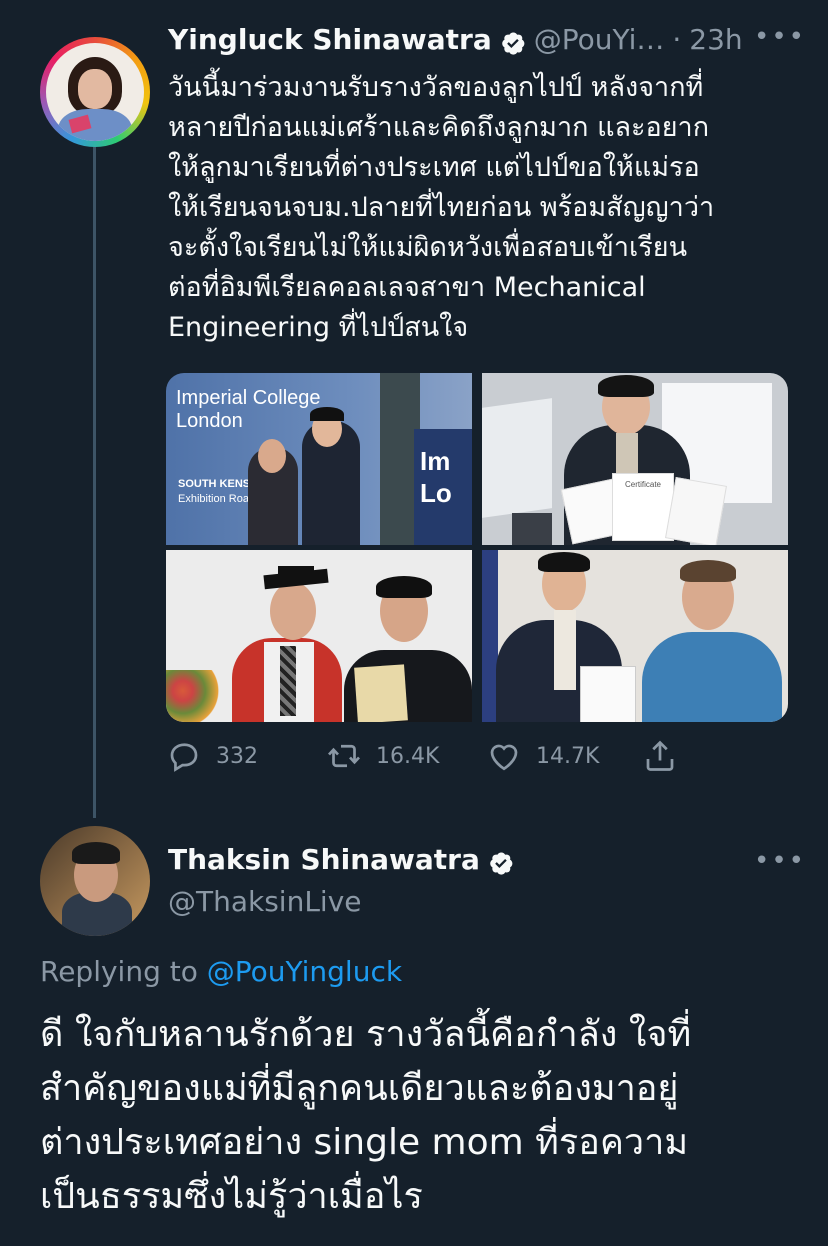 Image resolution: width=828 pixels, height=1246 pixels. I want to click on yingluck-avatar, so click(95, 92).